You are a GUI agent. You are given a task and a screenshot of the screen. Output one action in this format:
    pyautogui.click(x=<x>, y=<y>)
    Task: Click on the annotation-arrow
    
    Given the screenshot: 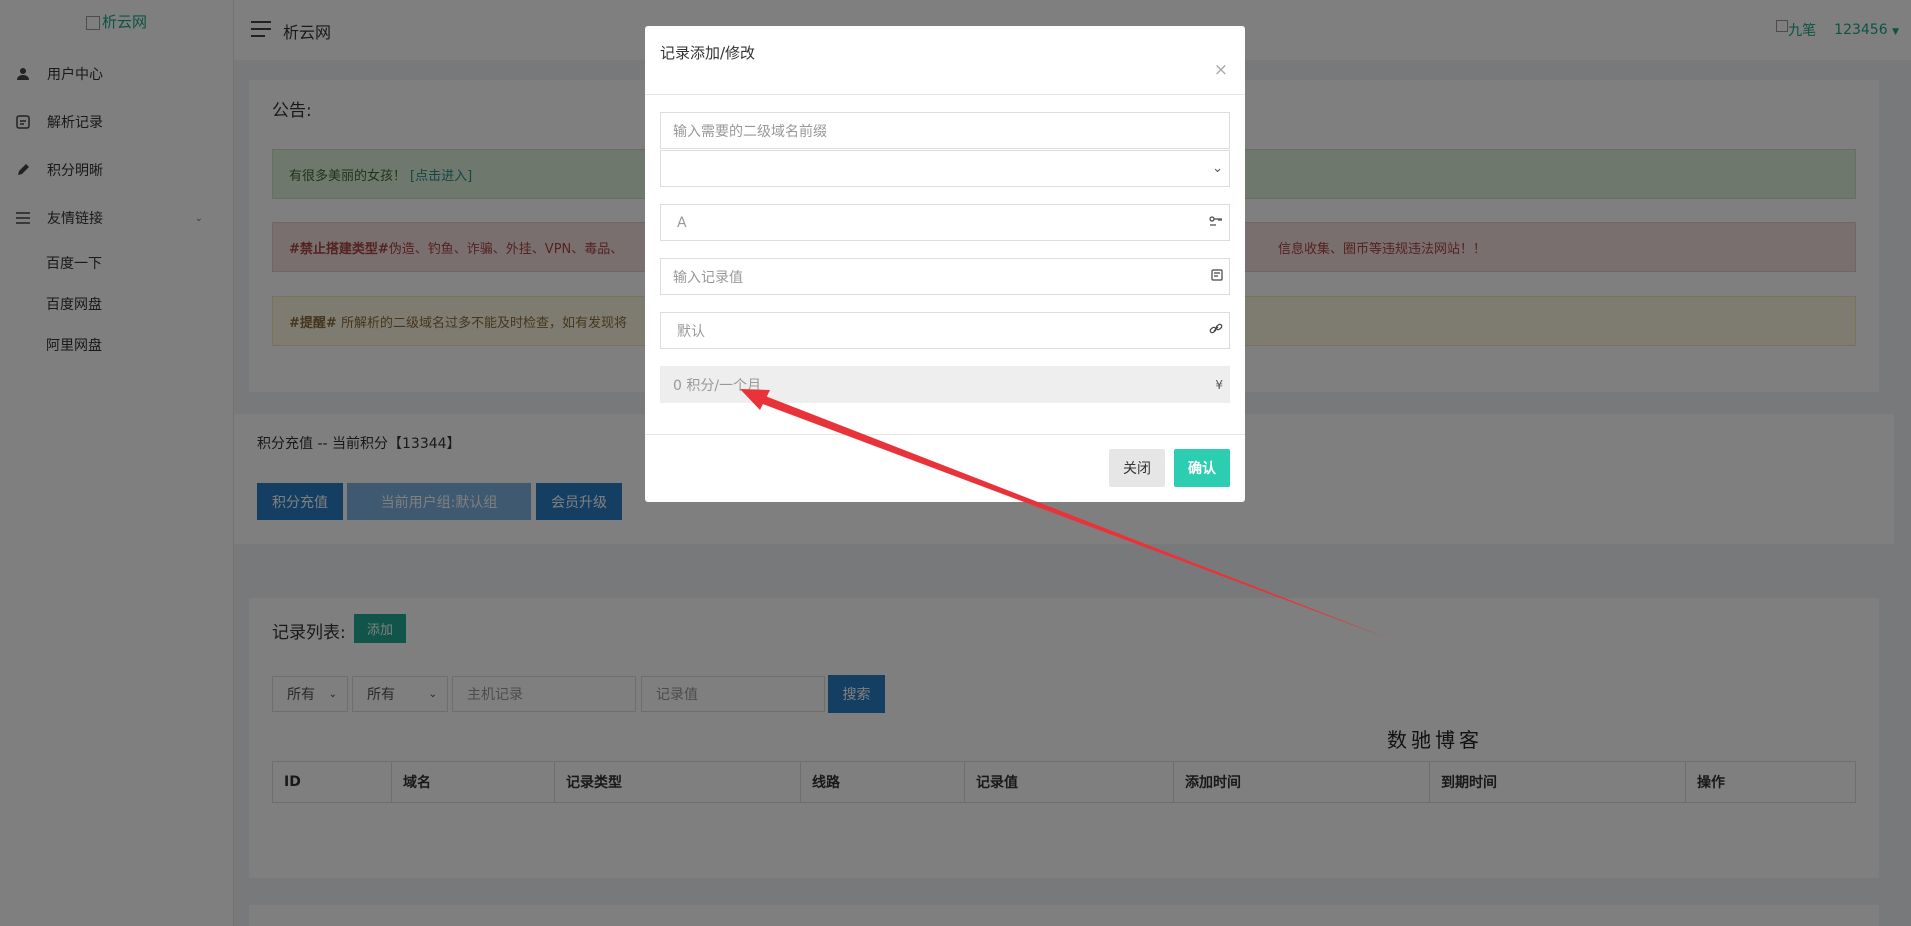 What is the action you would take?
    pyautogui.click(x=1067, y=515)
    